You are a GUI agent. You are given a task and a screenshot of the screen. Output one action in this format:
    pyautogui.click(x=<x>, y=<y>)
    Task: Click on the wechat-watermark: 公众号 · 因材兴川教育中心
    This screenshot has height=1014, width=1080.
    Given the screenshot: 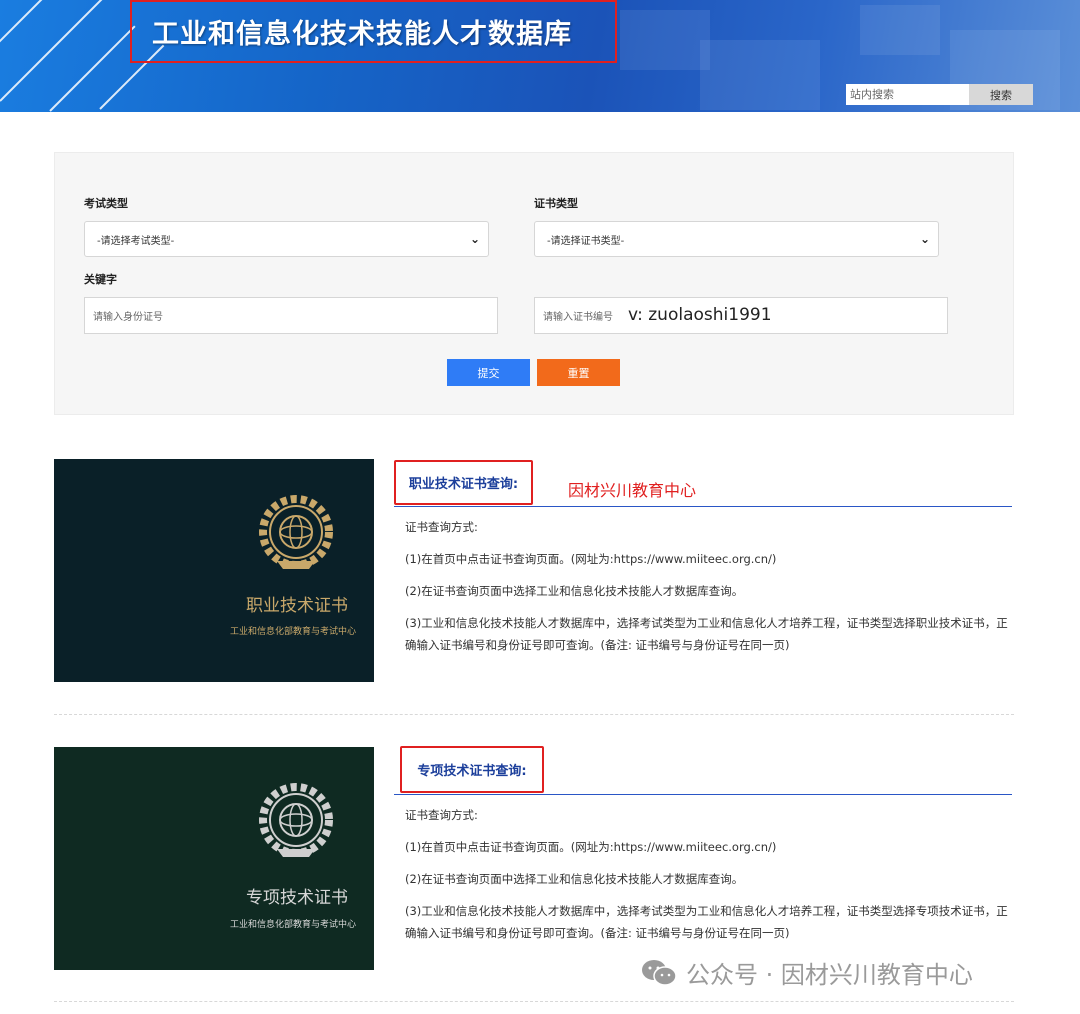 What is the action you would take?
    pyautogui.click(x=806, y=972)
    